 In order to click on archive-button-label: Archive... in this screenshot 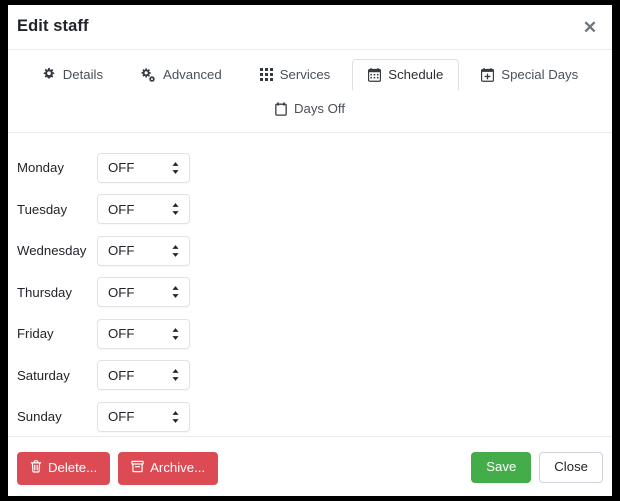, I will do `click(178, 467)`.